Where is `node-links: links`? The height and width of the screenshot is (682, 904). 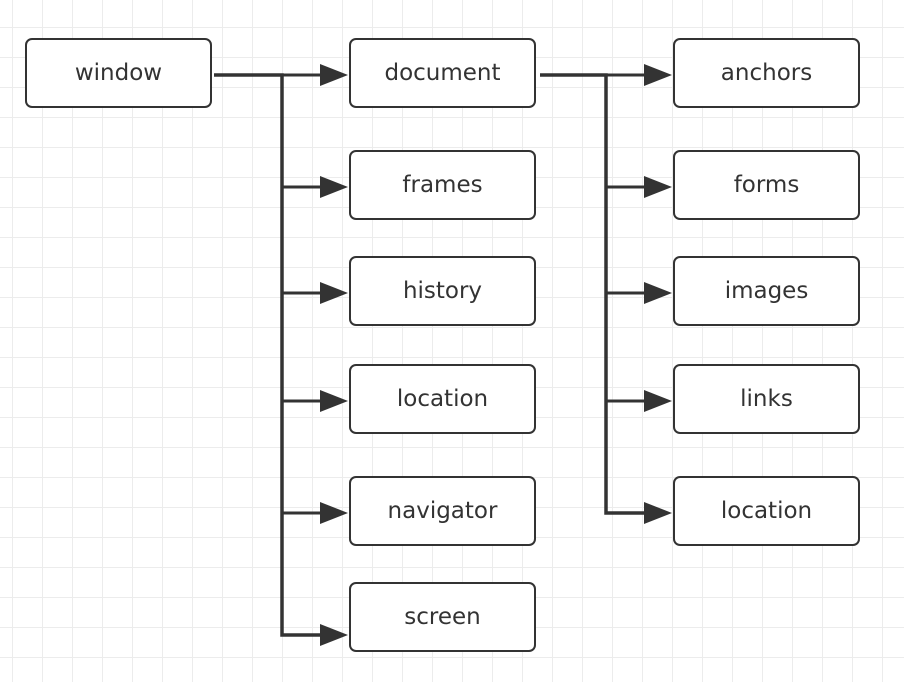 node-links: links is located at coordinates (766, 399).